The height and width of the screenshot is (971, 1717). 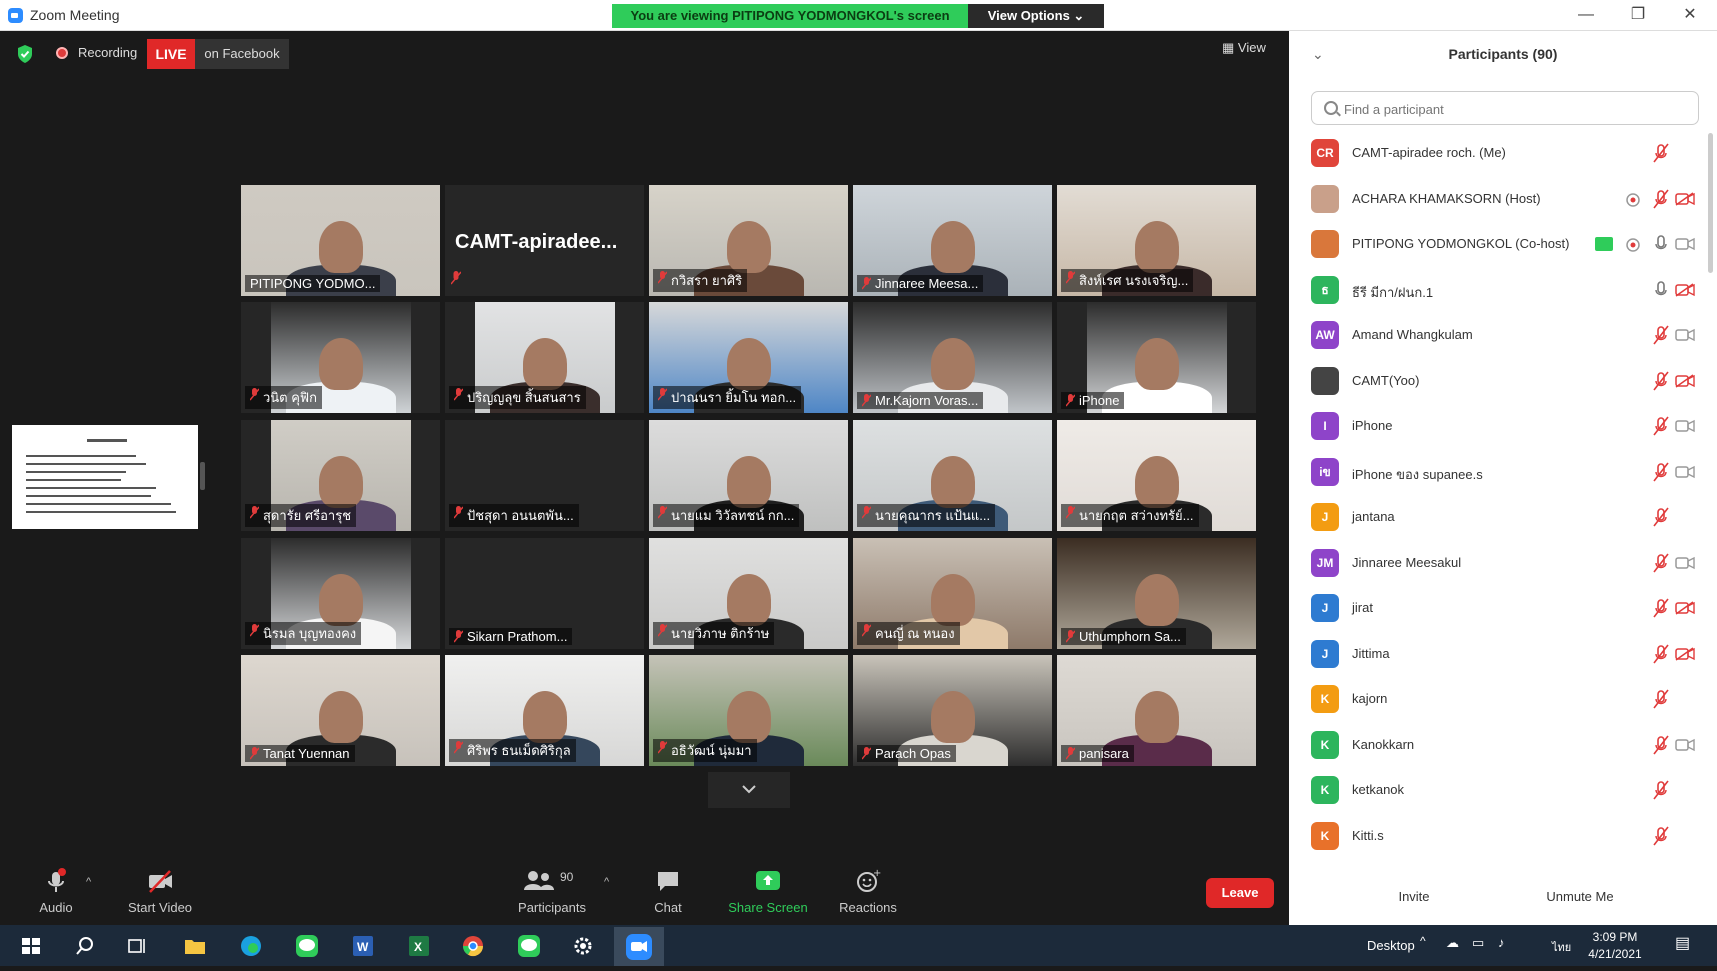 What do you see at coordinates (1240, 893) in the screenshot?
I see `leave-button: Leave` at bounding box center [1240, 893].